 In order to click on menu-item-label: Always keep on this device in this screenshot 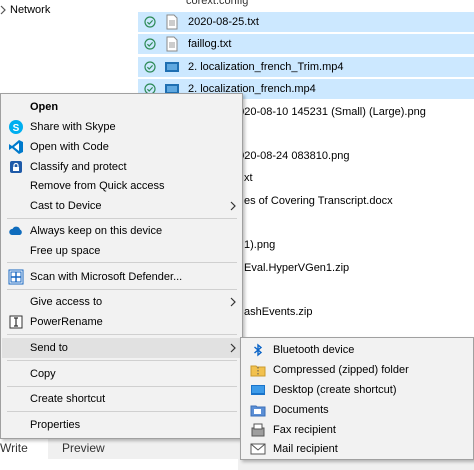, I will do `click(96, 231)`.